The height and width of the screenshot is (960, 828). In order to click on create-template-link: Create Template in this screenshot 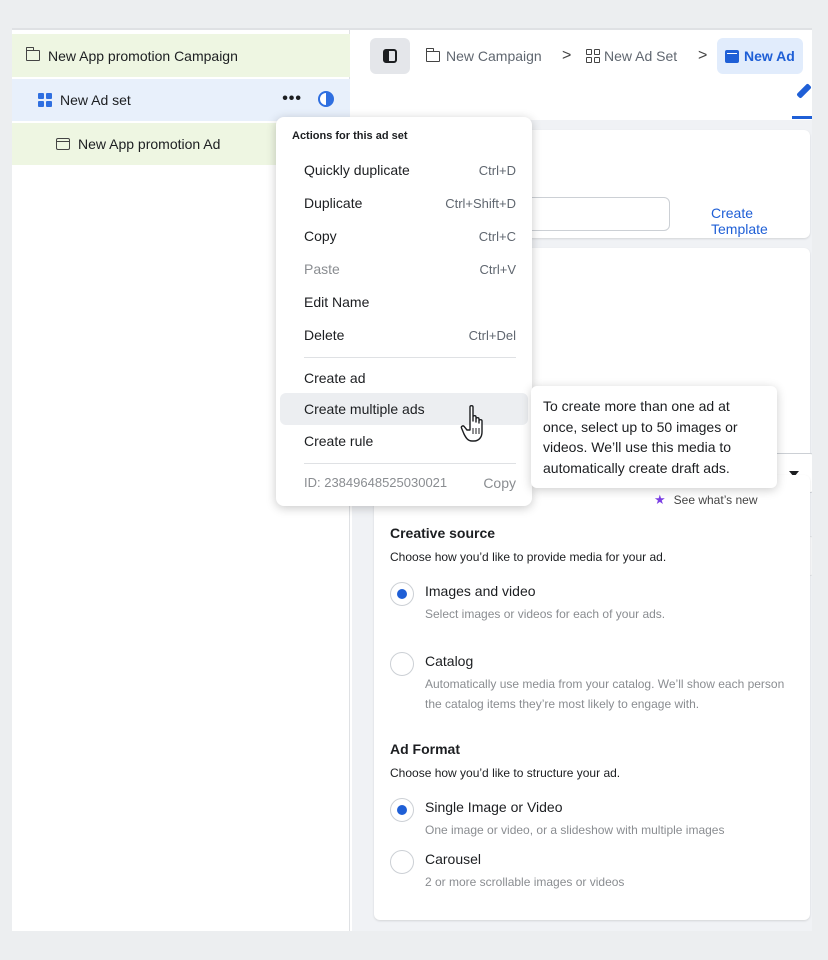, I will do `click(760, 221)`.